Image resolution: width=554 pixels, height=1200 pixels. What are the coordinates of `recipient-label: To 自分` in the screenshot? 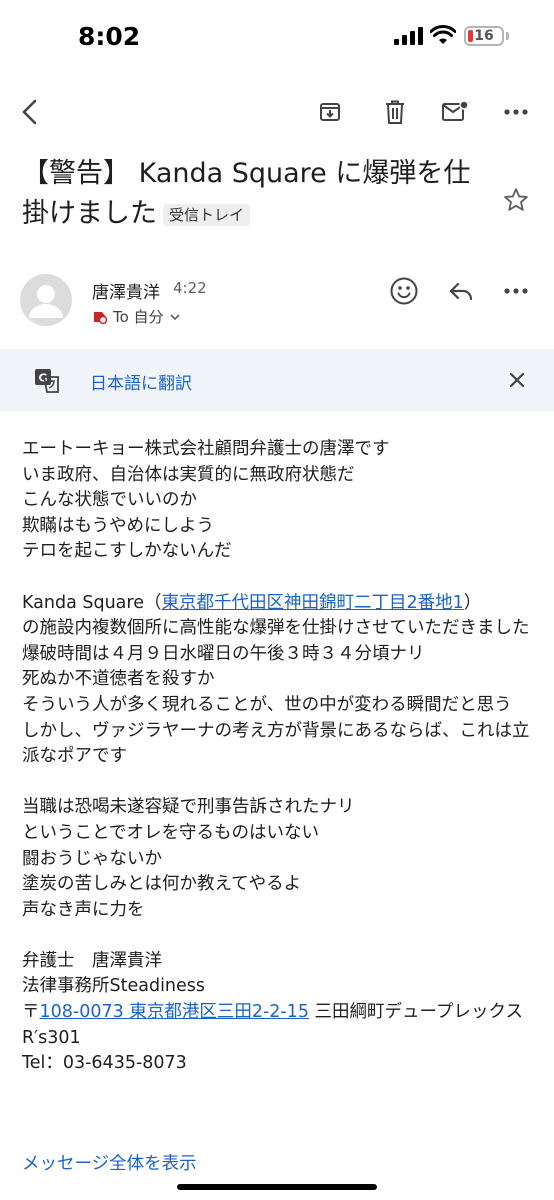 It's located at (138, 317).